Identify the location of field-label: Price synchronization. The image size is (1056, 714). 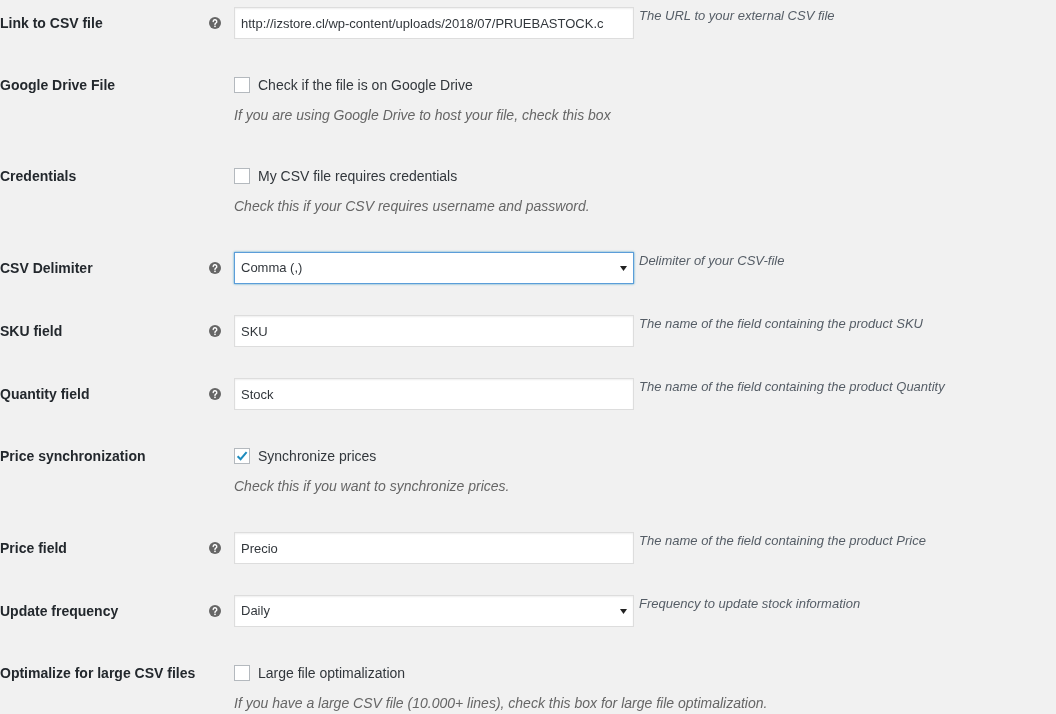
(73, 456).